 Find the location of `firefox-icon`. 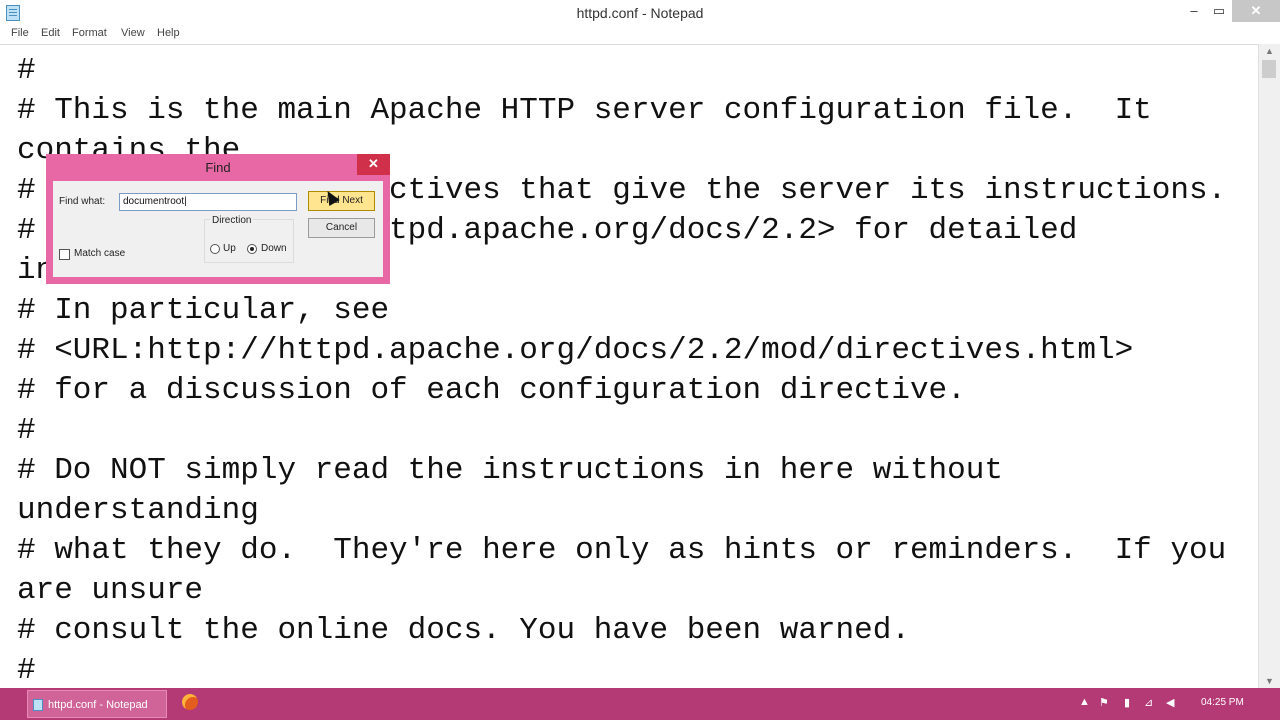

firefox-icon is located at coordinates (190, 702).